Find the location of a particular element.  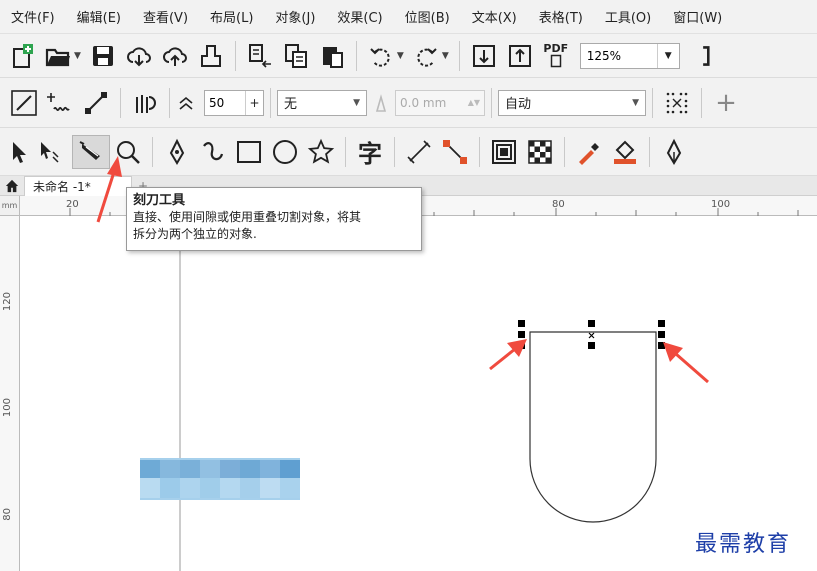

menu-edit: 编辑(E) is located at coordinates (99, 16).